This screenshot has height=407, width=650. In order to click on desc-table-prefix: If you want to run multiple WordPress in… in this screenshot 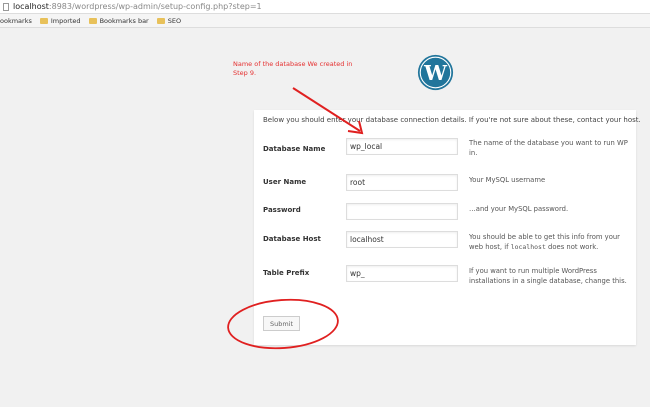, I will do `click(548, 276)`.